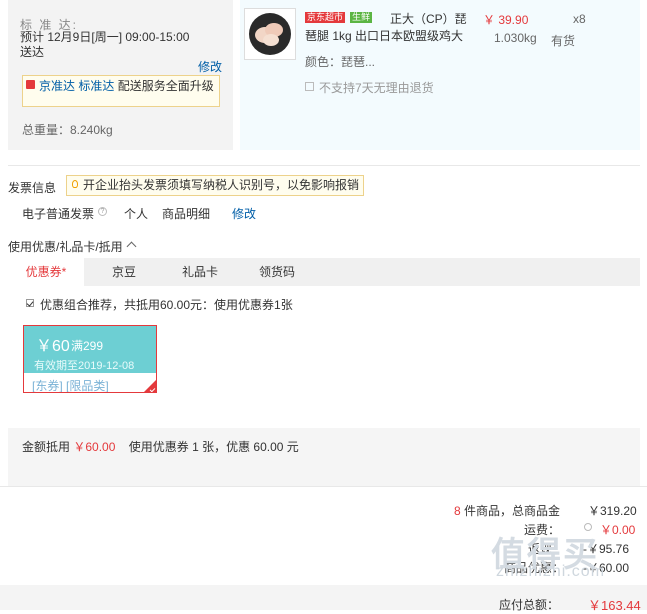 Image resolution: width=647 pixels, height=614 pixels. I want to click on tab-gift-card: 礼品卡, so click(200, 272).